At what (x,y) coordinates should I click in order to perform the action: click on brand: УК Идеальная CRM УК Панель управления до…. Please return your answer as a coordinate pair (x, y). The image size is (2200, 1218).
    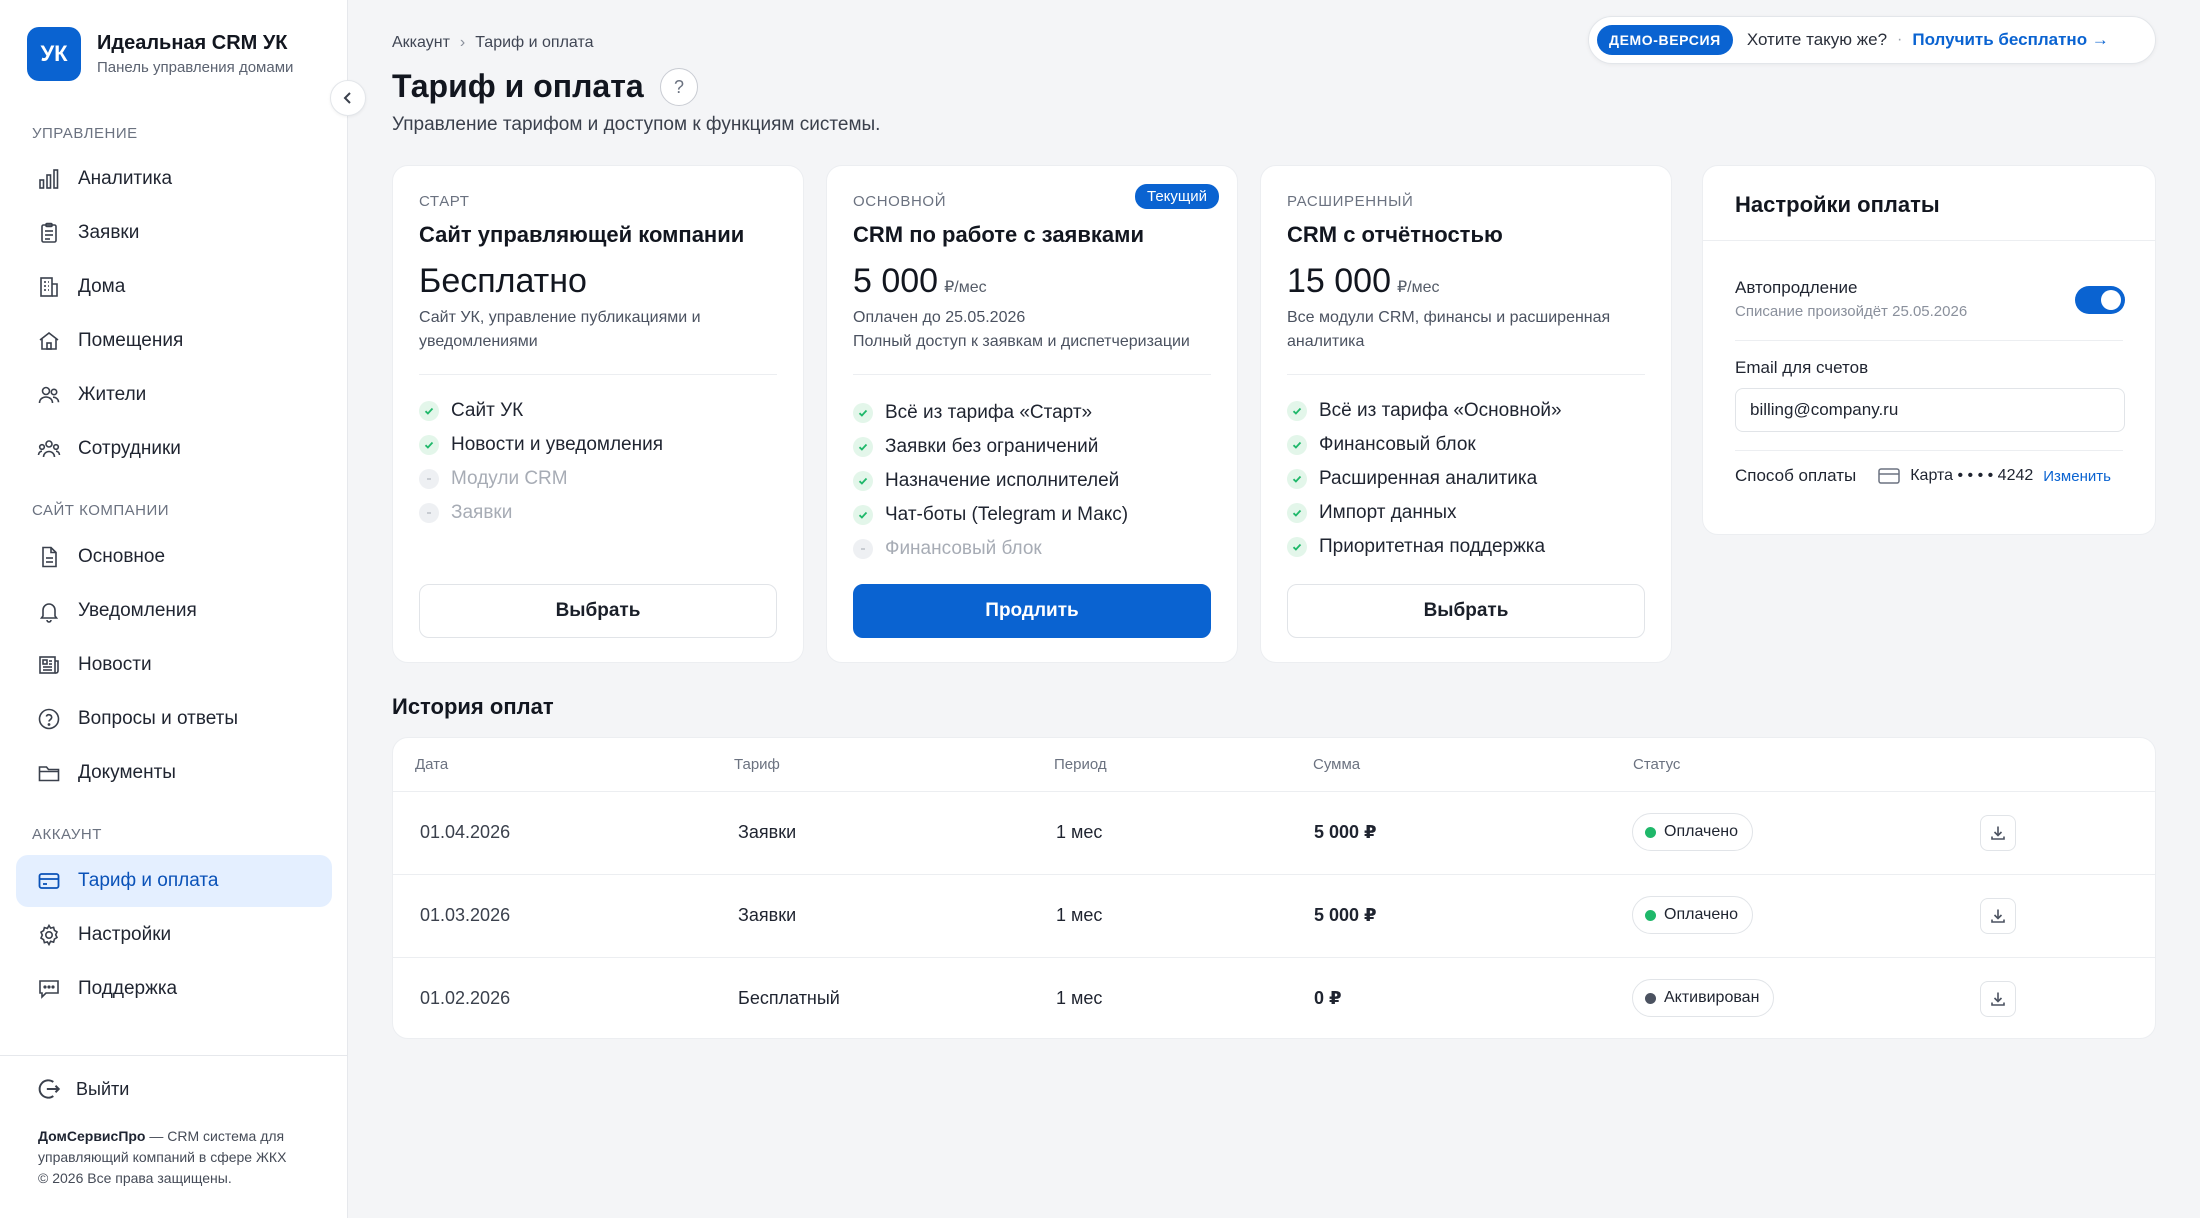
    Looking at the image, I should click on (160, 54).